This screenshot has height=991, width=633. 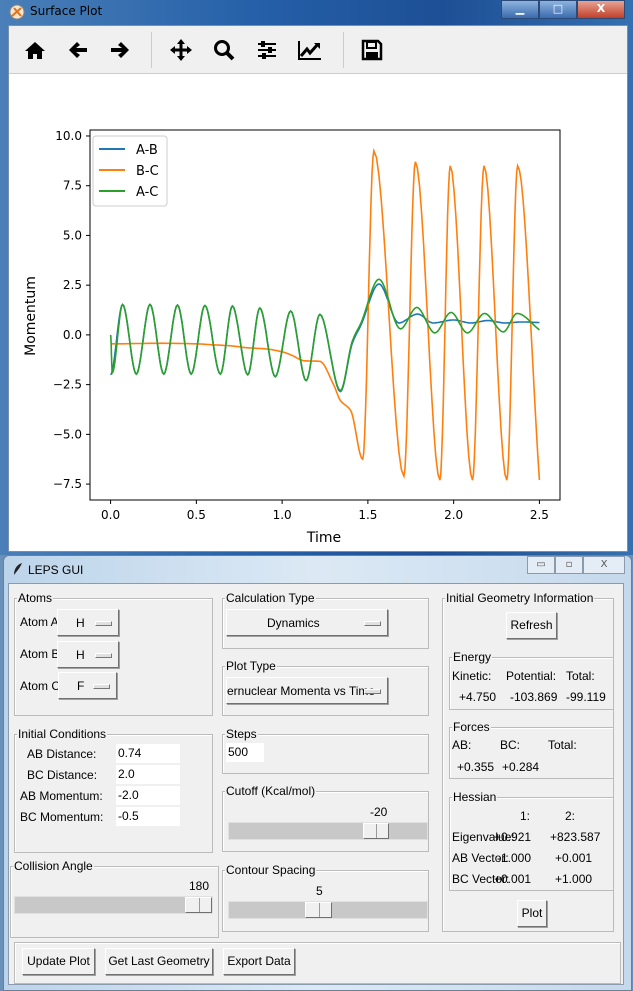 I want to click on minimize-button: ▭, so click(x=541, y=565).